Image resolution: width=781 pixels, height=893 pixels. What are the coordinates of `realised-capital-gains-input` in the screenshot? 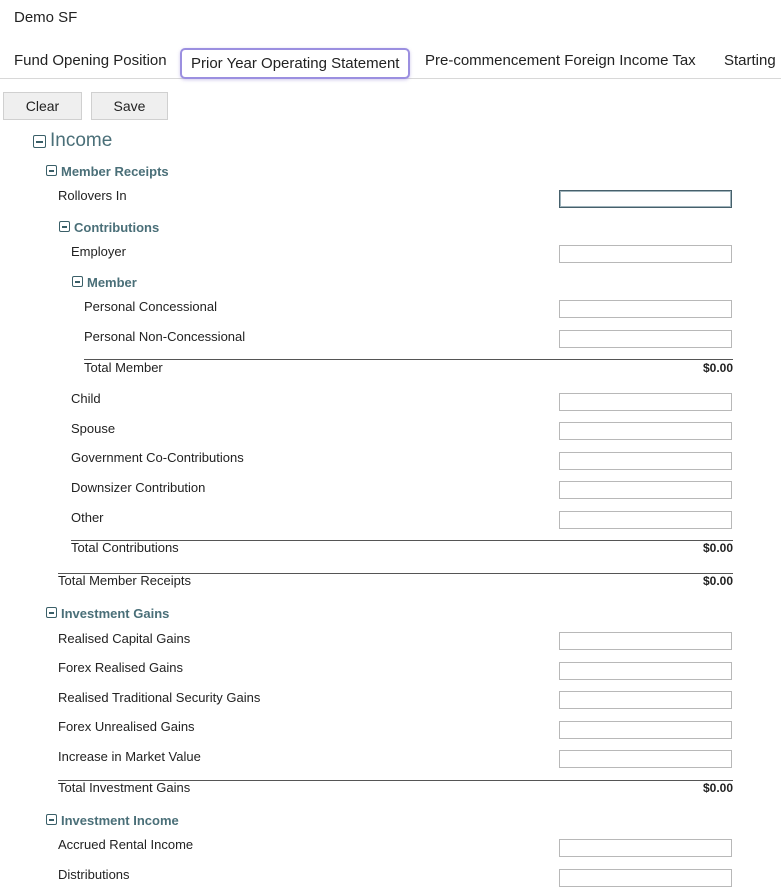 It's located at (645, 641).